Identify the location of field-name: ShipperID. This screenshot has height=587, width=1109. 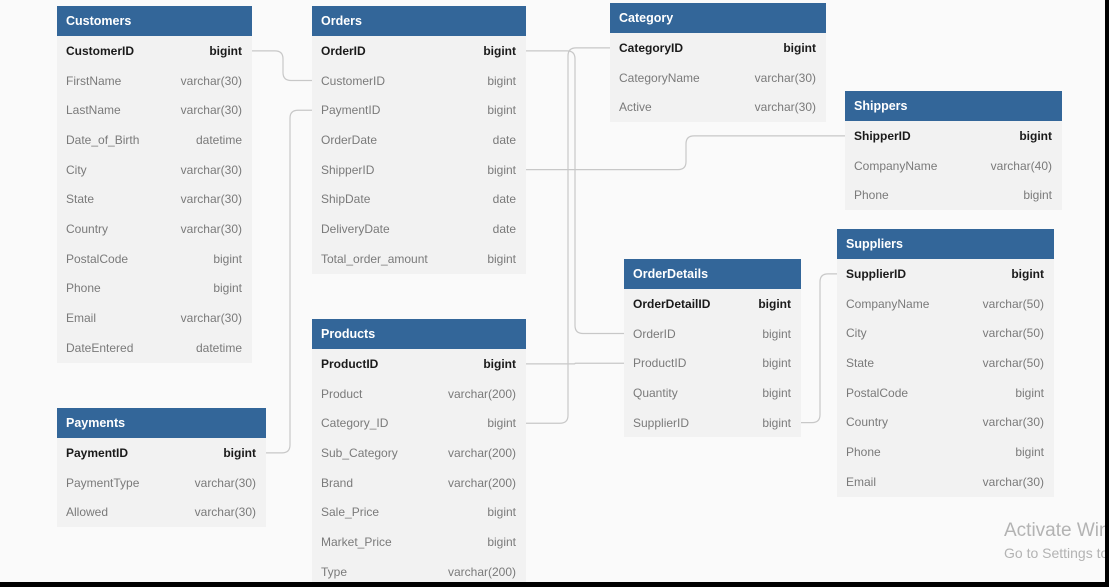
(882, 135).